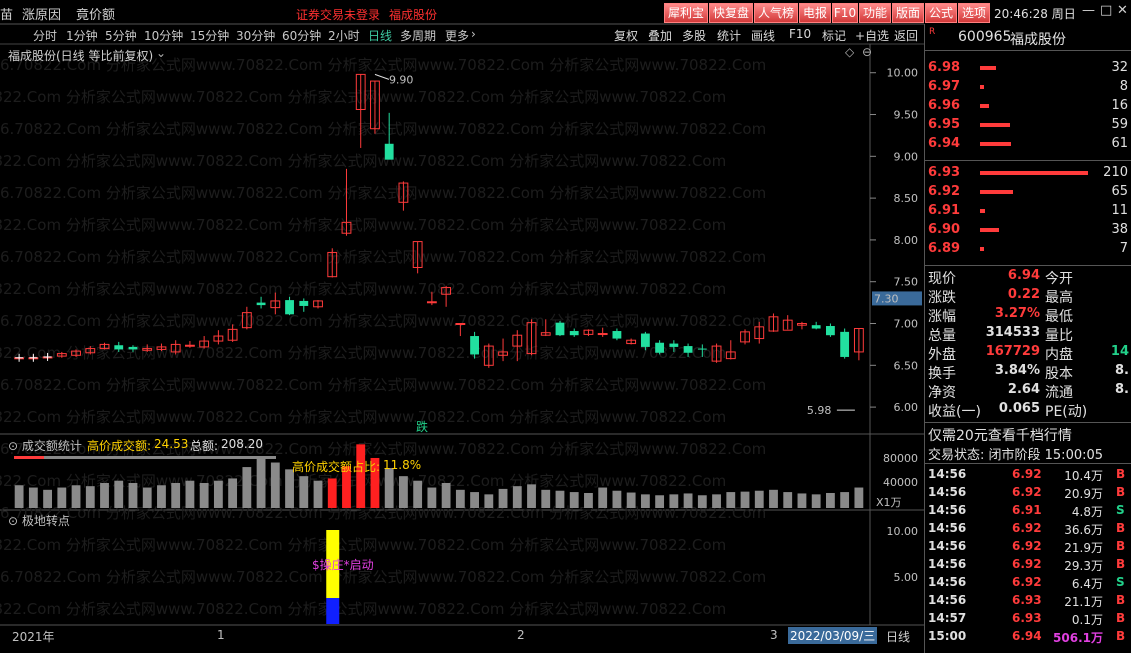 The height and width of the screenshot is (653, 1131). What do you see at coordinates (255, 35) in the screenshot?
I see `period-tab-5: 30分钟` at bounding box center [255, 35].